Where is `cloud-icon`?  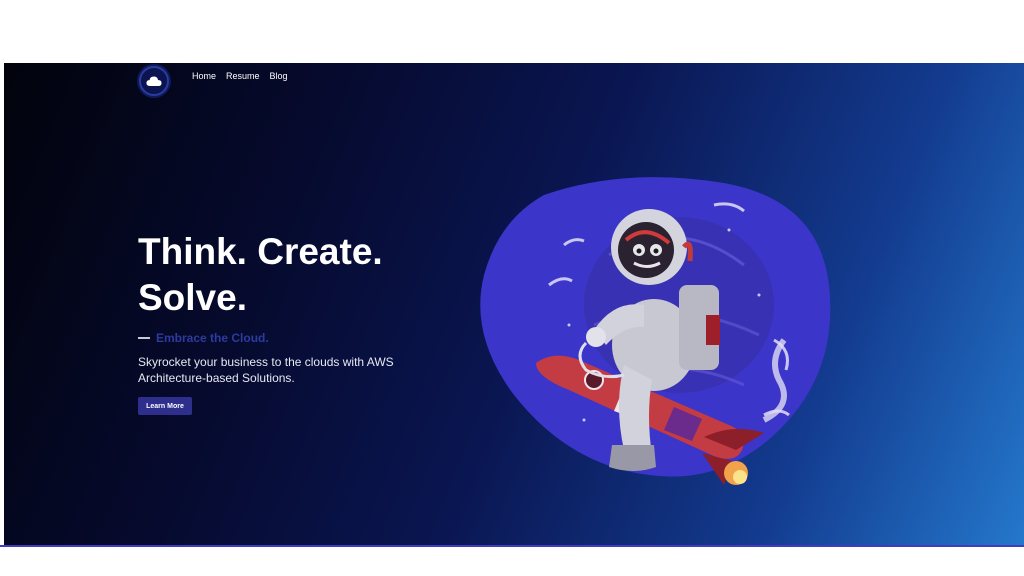
cloud-icon is located at coordinates (154, 81).